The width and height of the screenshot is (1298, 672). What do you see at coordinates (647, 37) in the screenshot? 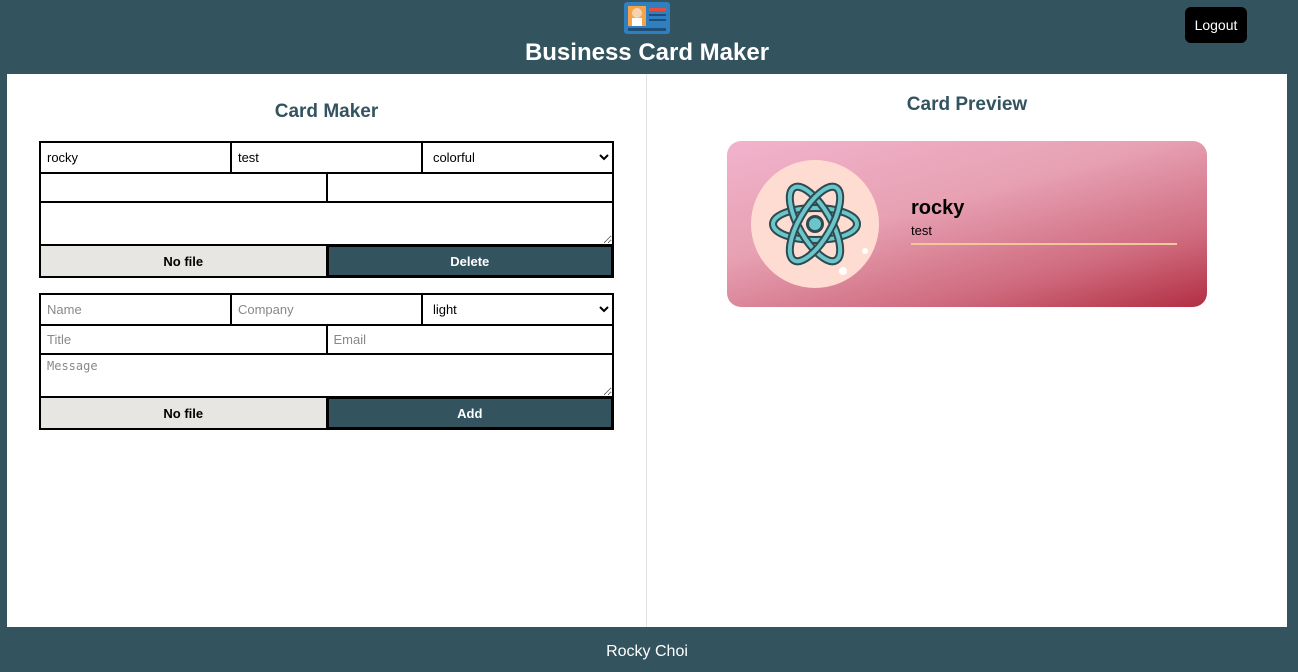
I see `header: Business Card Maker Logout` at bounding box center [647, 37].